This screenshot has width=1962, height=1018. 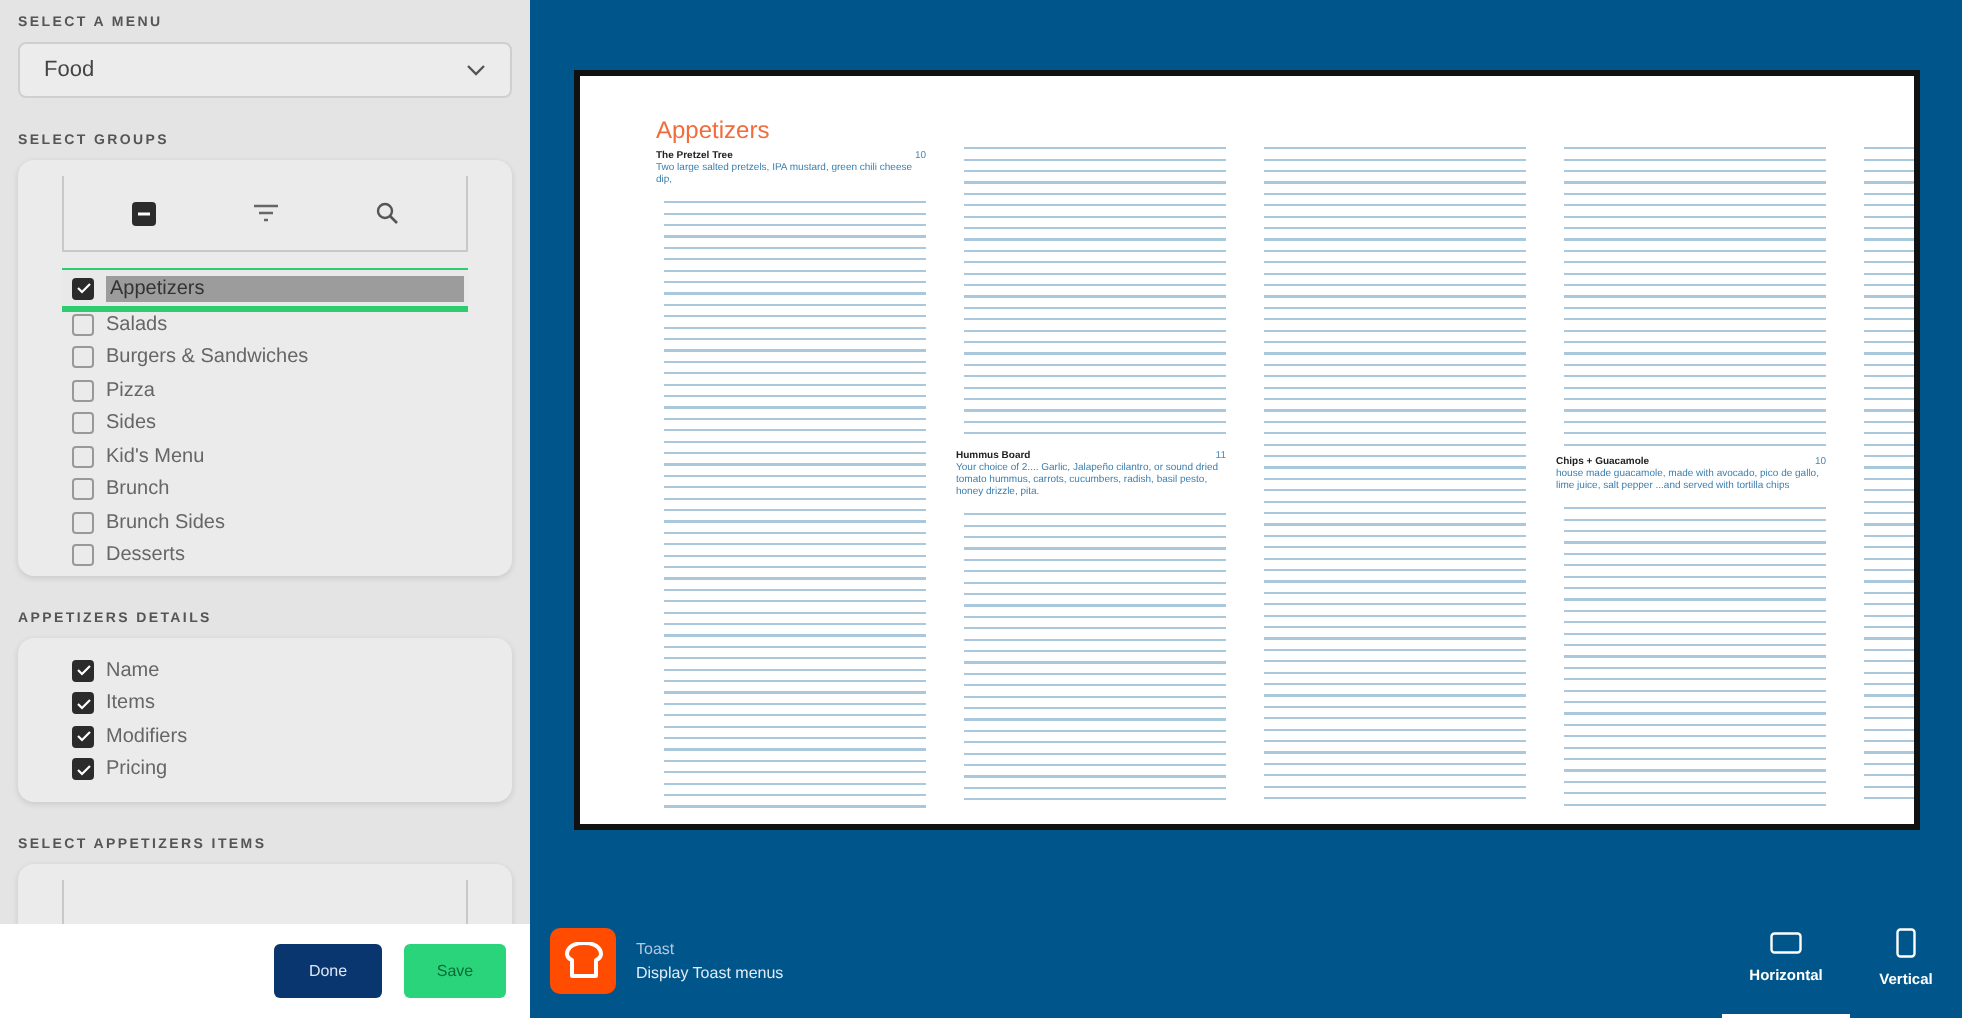 What do you see at coordinates (656, 948) in the screenshot?
I see `app-name: Toast` at bounding box center [656, 948].